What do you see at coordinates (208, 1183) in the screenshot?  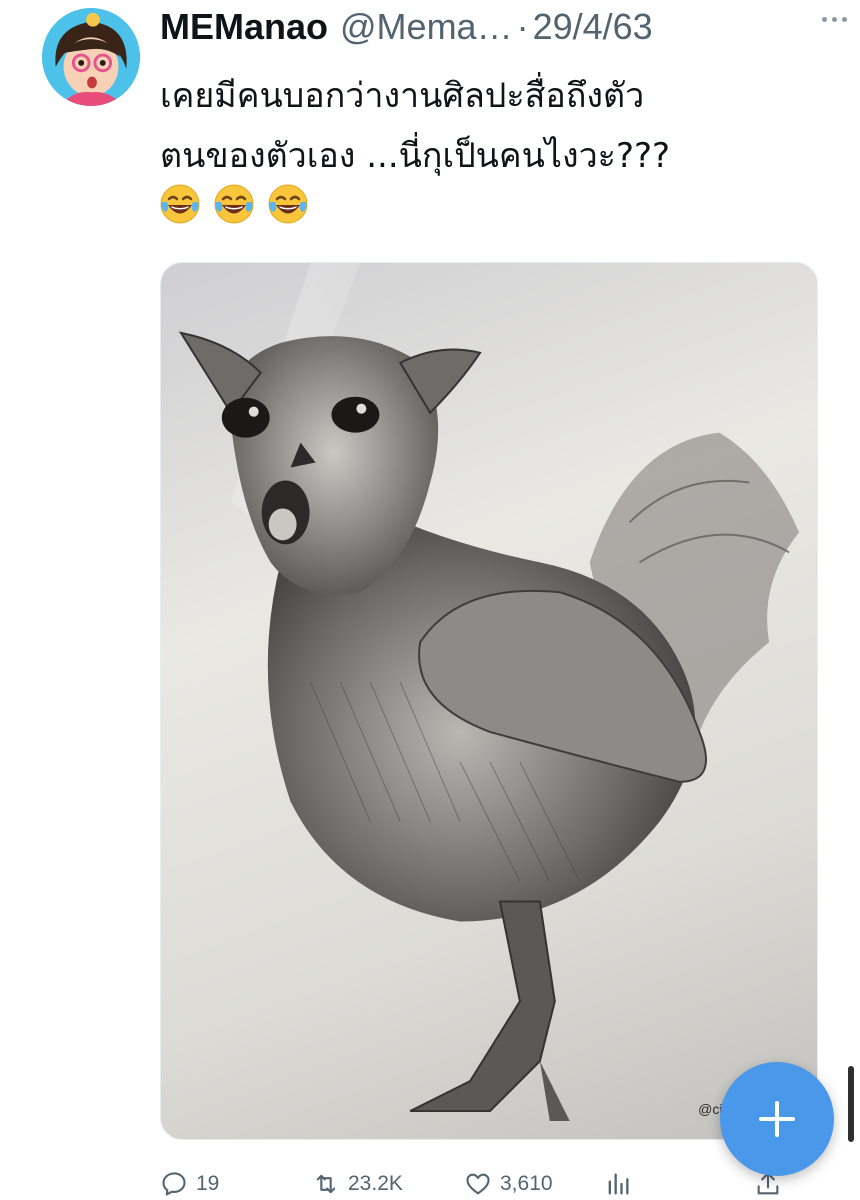 I see `reply-count: 19` at bounding box center [208, 1183].